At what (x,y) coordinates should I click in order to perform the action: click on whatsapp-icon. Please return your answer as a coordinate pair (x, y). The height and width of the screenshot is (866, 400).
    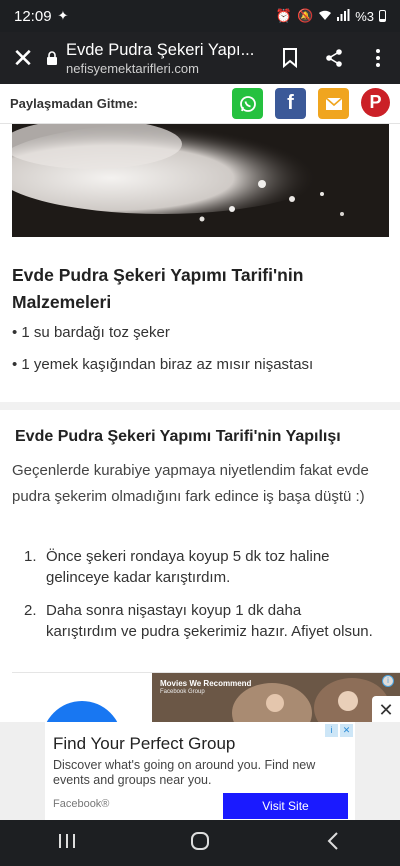
    Looking at the image, I should click on (247, 103).